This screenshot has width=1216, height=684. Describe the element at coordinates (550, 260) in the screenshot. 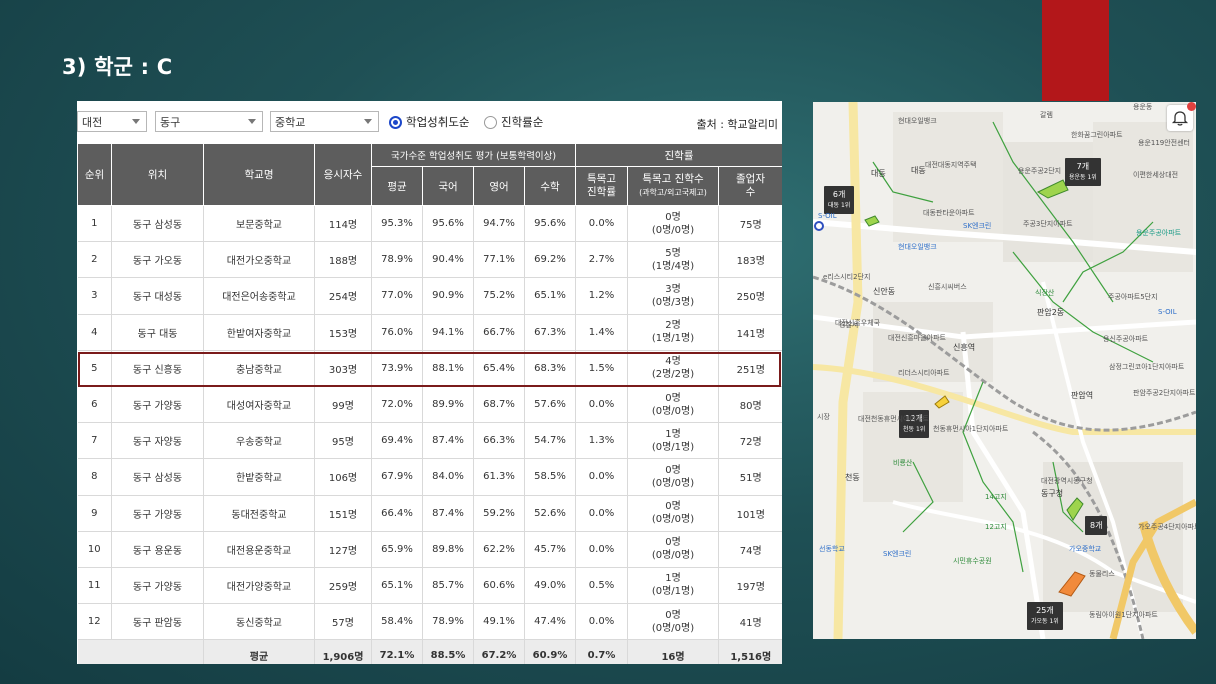

I see `cell-math: 69.2%` at that location.